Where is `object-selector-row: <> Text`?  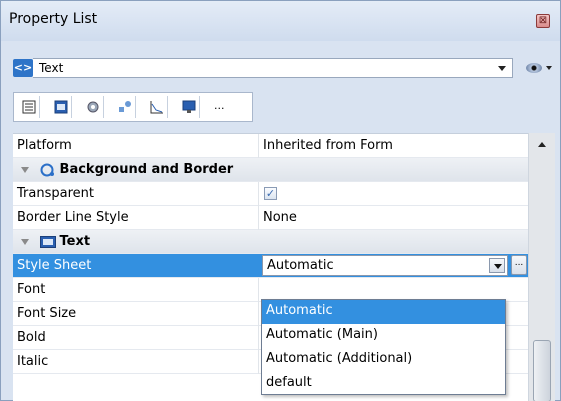
object-selector-row: <> Text is located at coordinates (280, 68).